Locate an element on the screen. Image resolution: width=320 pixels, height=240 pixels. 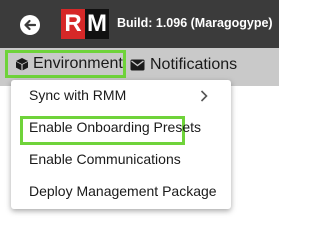
logo-letter-m: M is located at coordinates (97, 24).